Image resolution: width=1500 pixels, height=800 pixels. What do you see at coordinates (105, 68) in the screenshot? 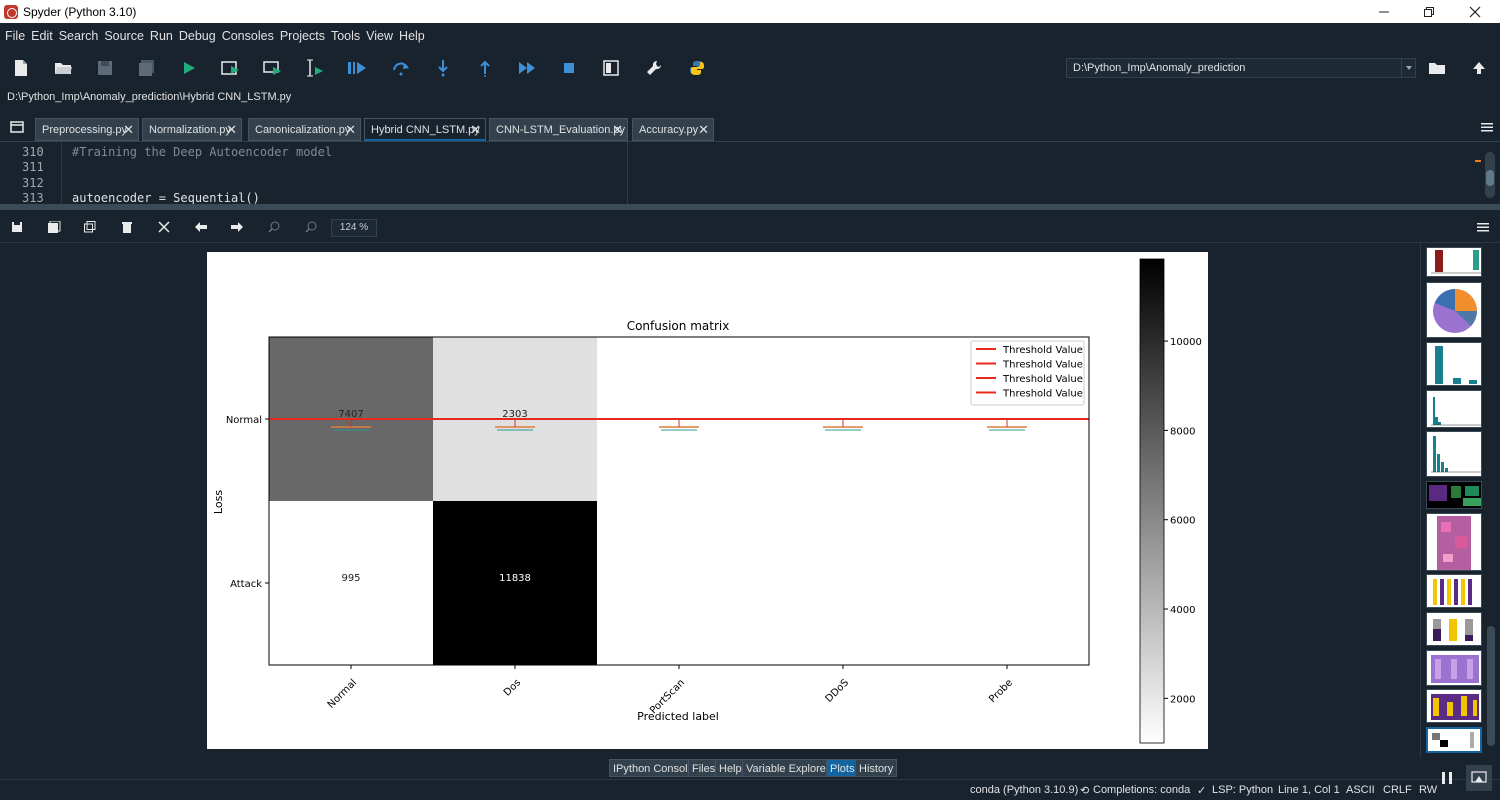
I see `save-file-button` at bounding box center [105, 68].